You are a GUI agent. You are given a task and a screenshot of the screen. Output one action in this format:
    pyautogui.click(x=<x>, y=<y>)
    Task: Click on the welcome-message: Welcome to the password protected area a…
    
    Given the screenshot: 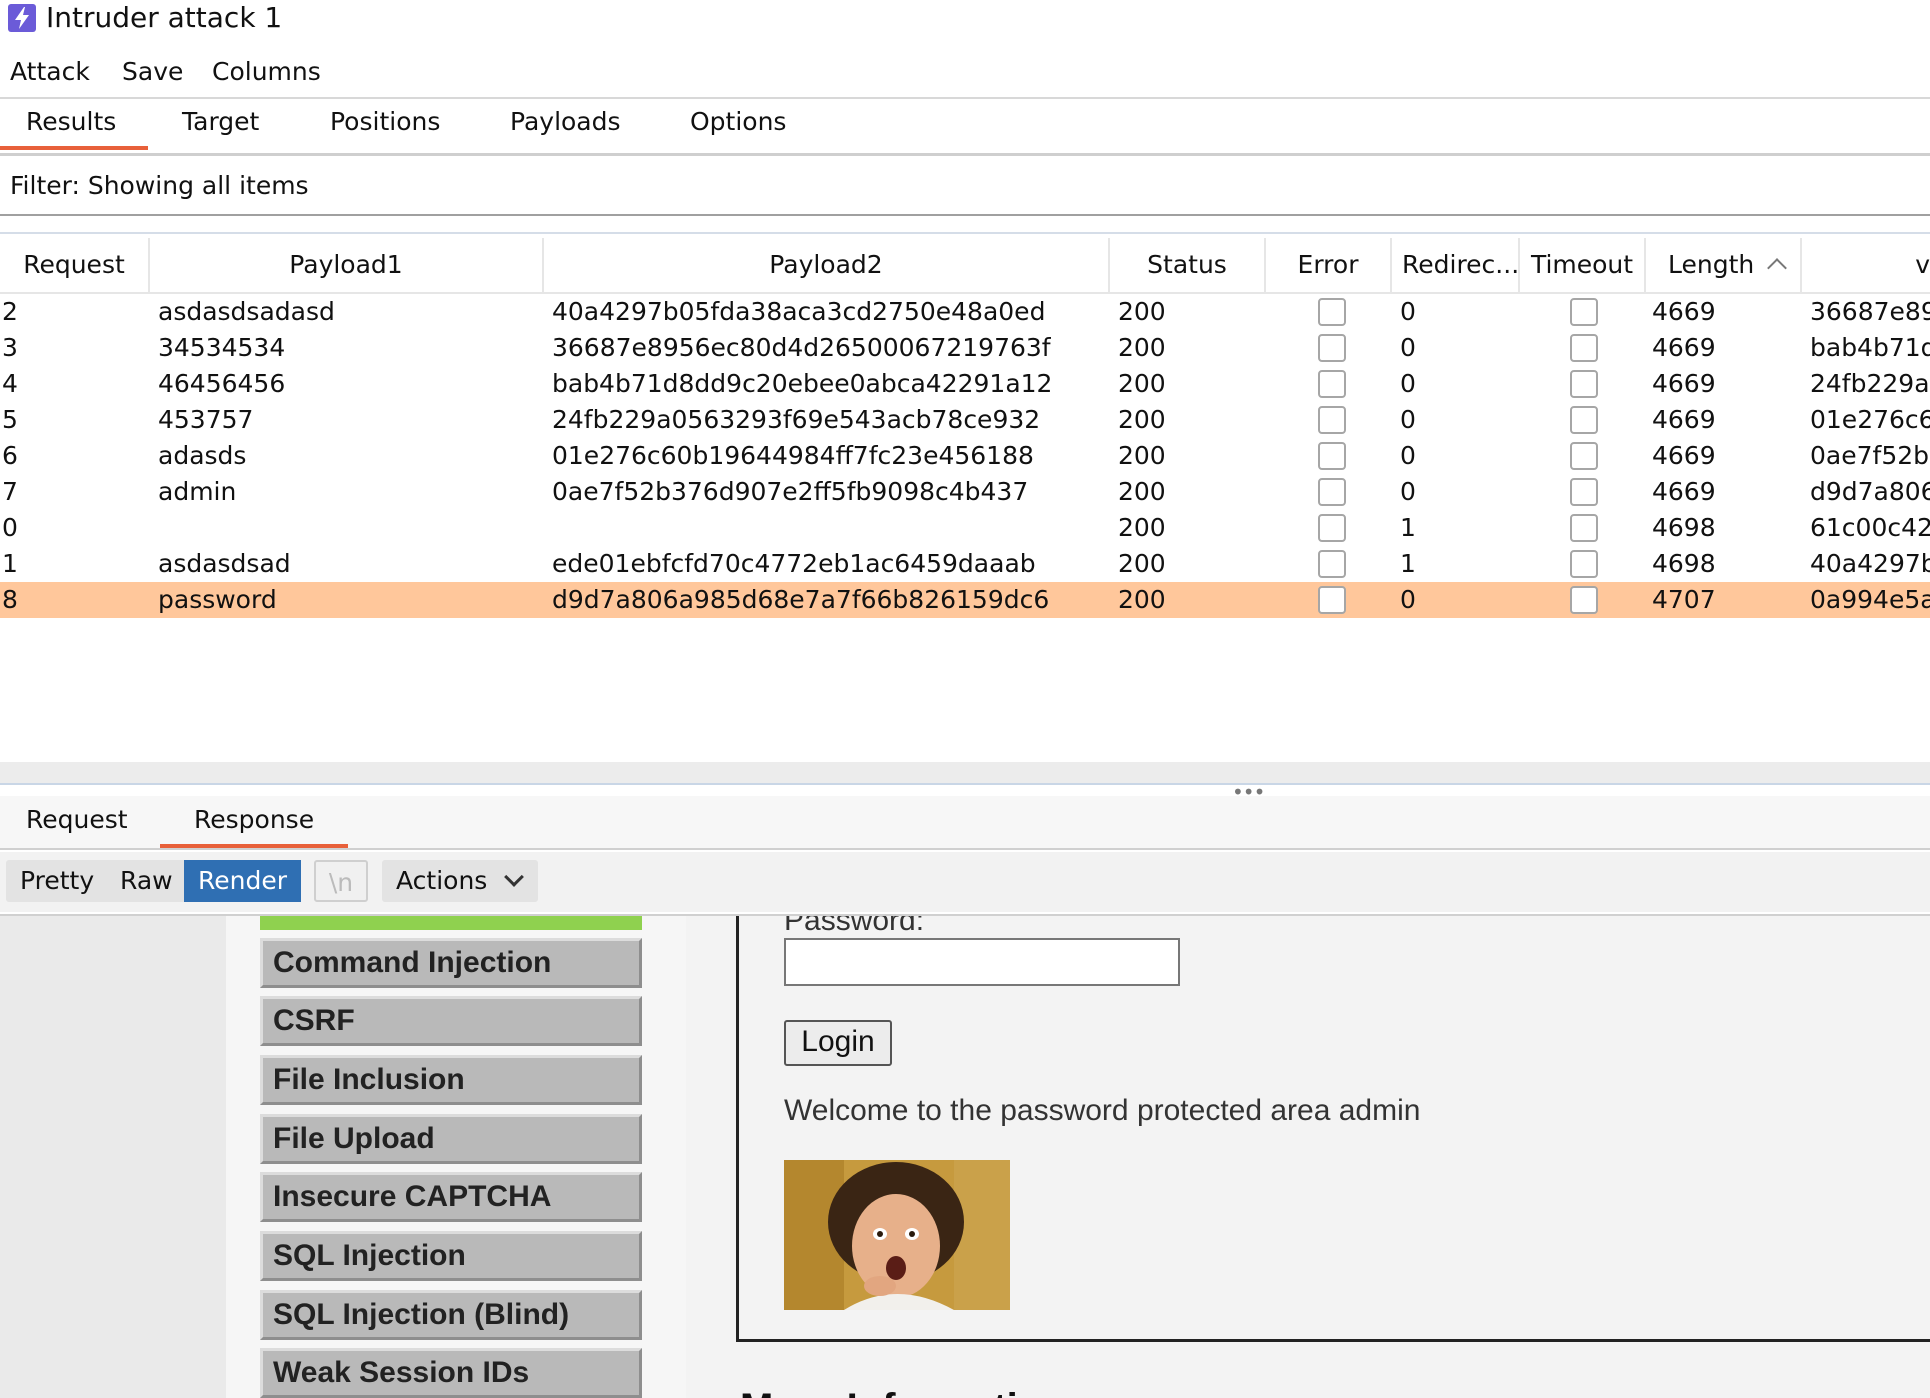 What is the action you would take?
    pyautogui.click(x=1102, y=1110)
    